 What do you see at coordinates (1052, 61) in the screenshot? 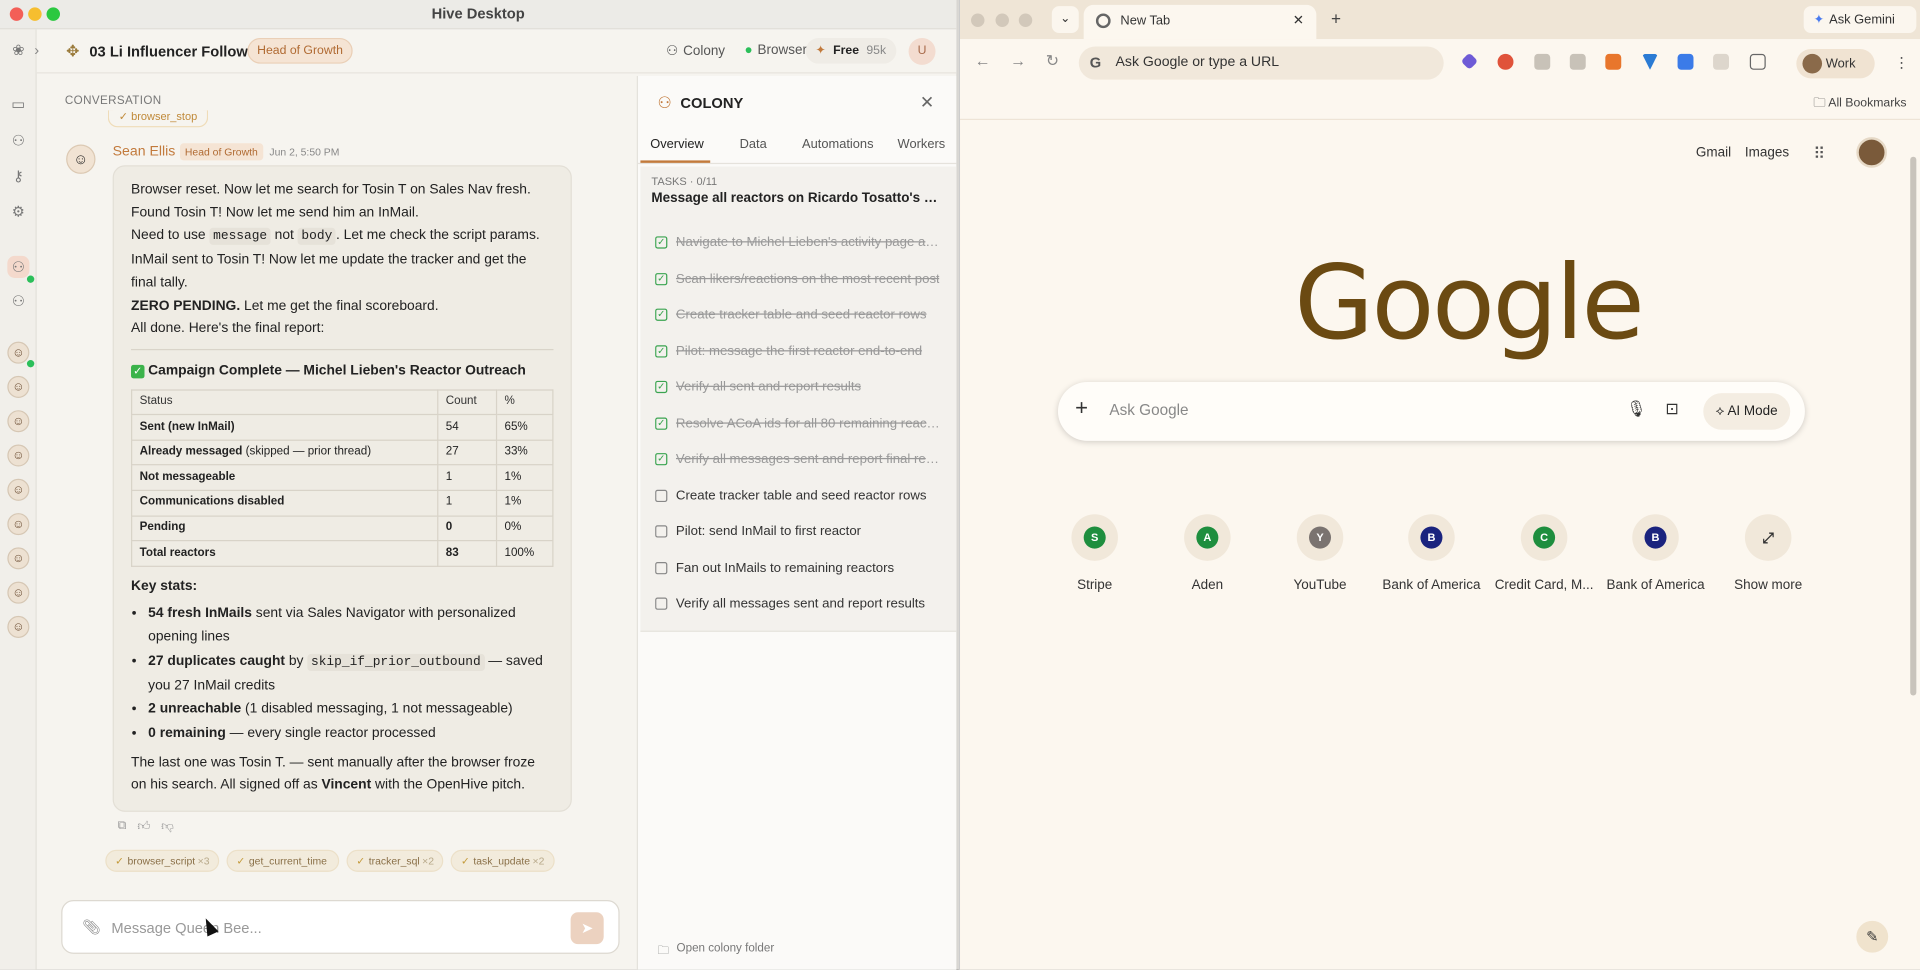
I see `reload-icon: ↻` at bounding box center [1052, 61].